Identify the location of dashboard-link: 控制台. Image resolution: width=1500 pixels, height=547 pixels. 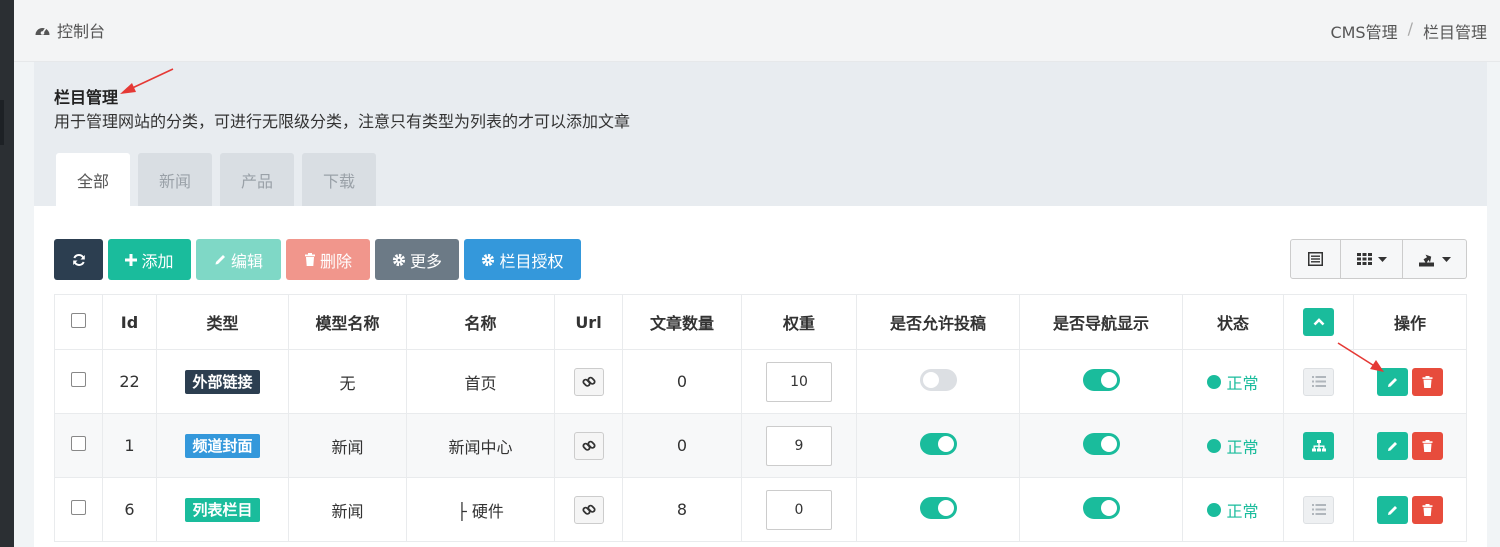
(69, 30).